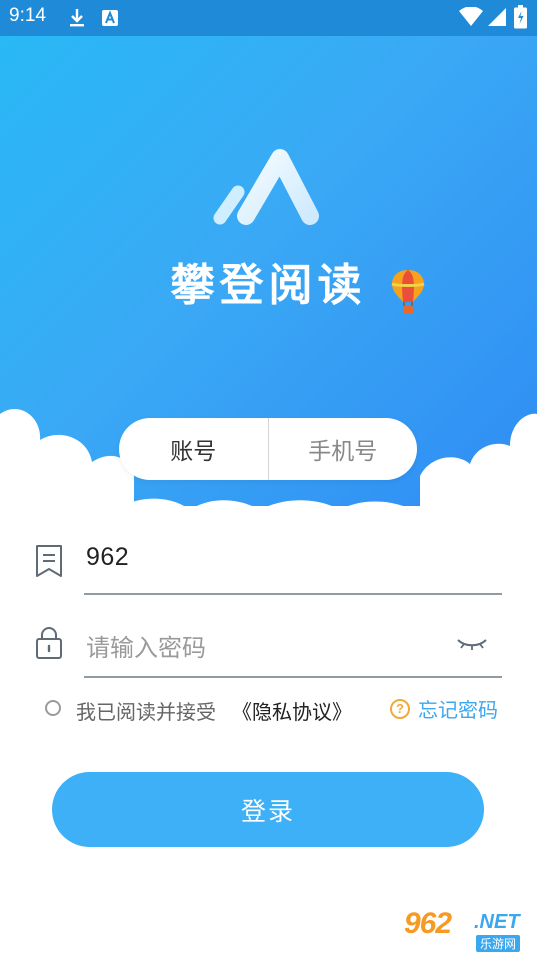 The width and height of the screenshot is (537, 956). Describe the element at coordinates (497, 922) in the screenshot. I see `watermark-suffix: .NET` at that location.